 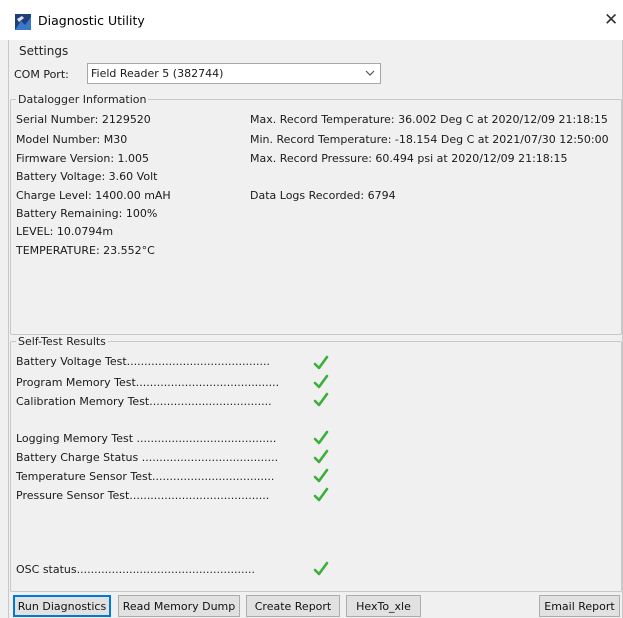 I want to click on window-border-left, so click(x=8, y=329).